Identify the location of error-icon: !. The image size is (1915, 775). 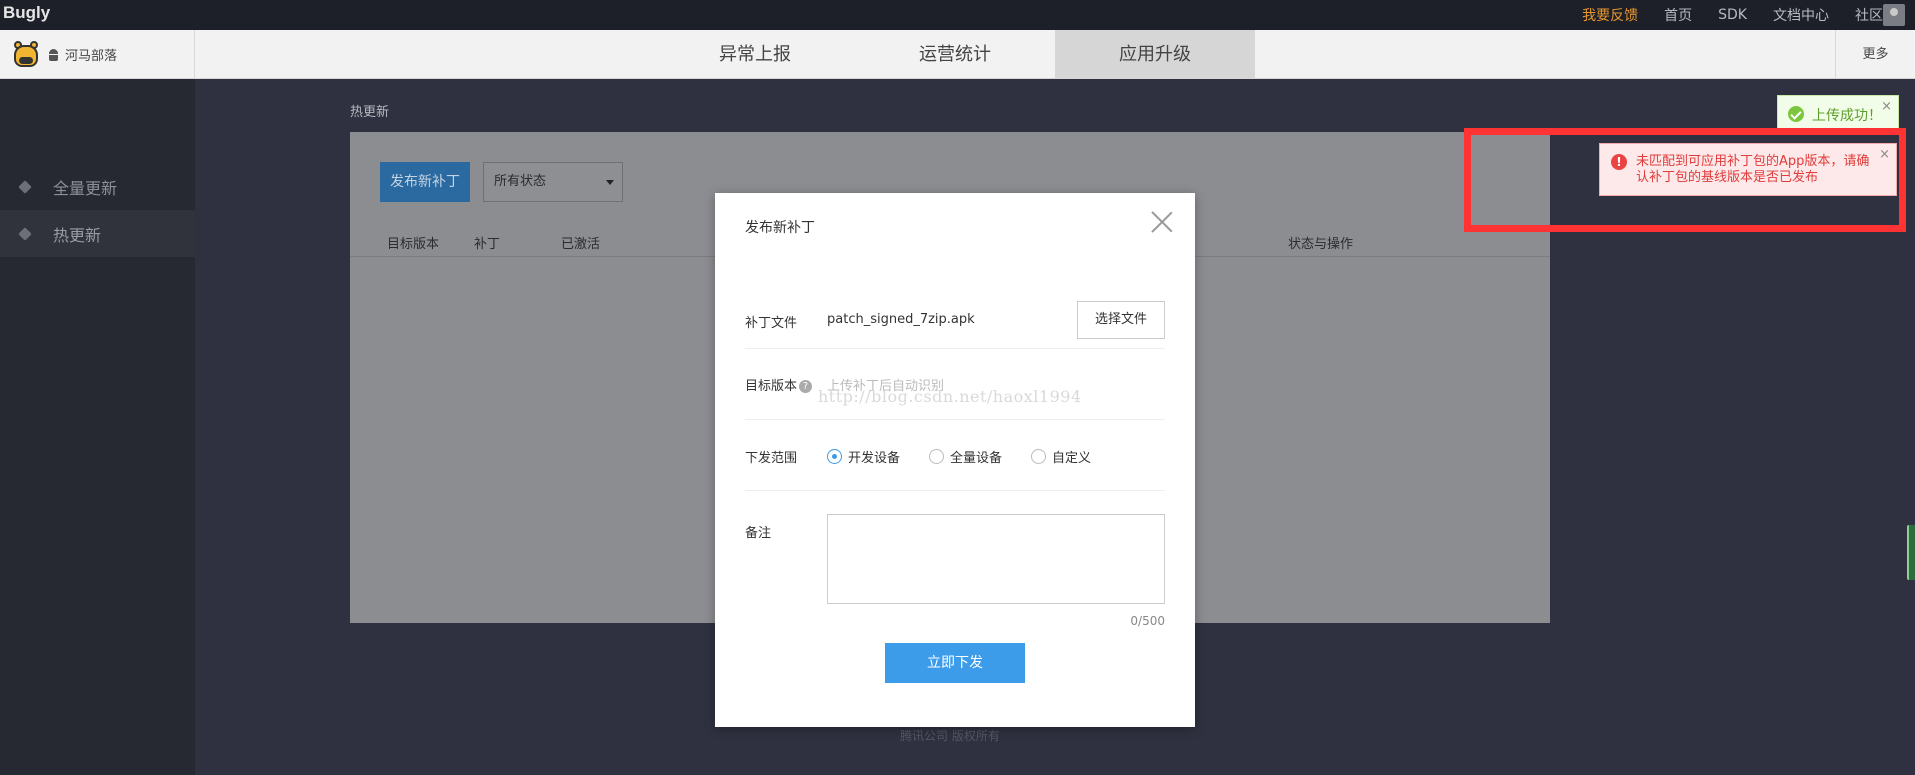
(1619, 162).